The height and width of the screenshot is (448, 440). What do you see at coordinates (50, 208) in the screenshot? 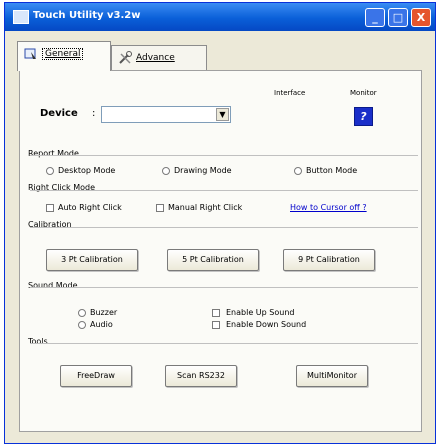
I see `auto-right-click-checkbox` at bounding box center [50, 208].